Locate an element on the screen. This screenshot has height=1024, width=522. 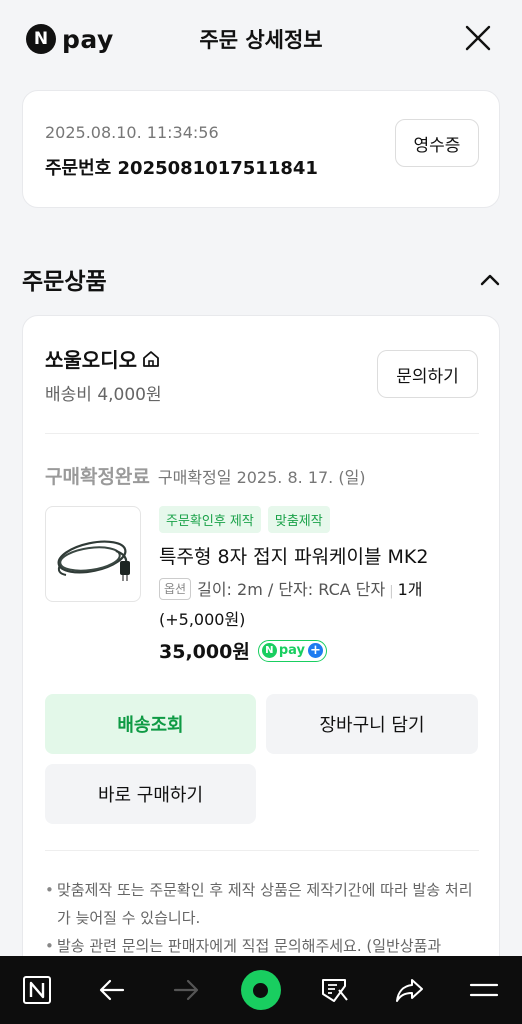
bottom-toolbar is located at coordinates (261, 990).